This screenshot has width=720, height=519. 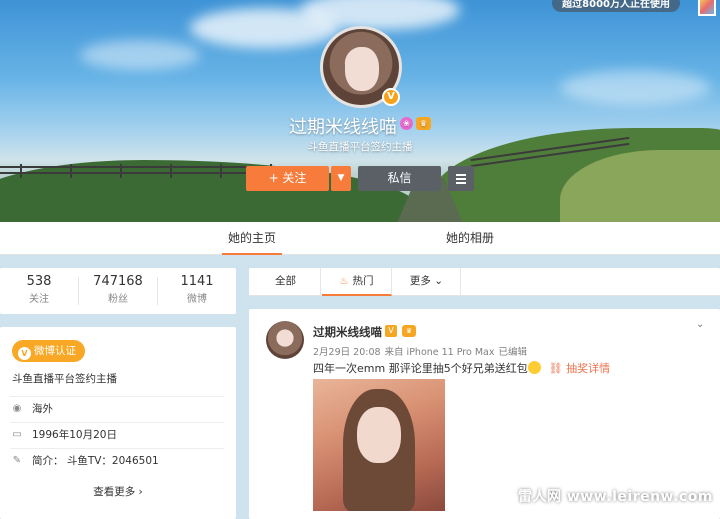 What do you see at coordinates (427, 282) in the screenshot?
I see `feed-tab-more: 更多 ⌄` at bounding box center [427, 282].